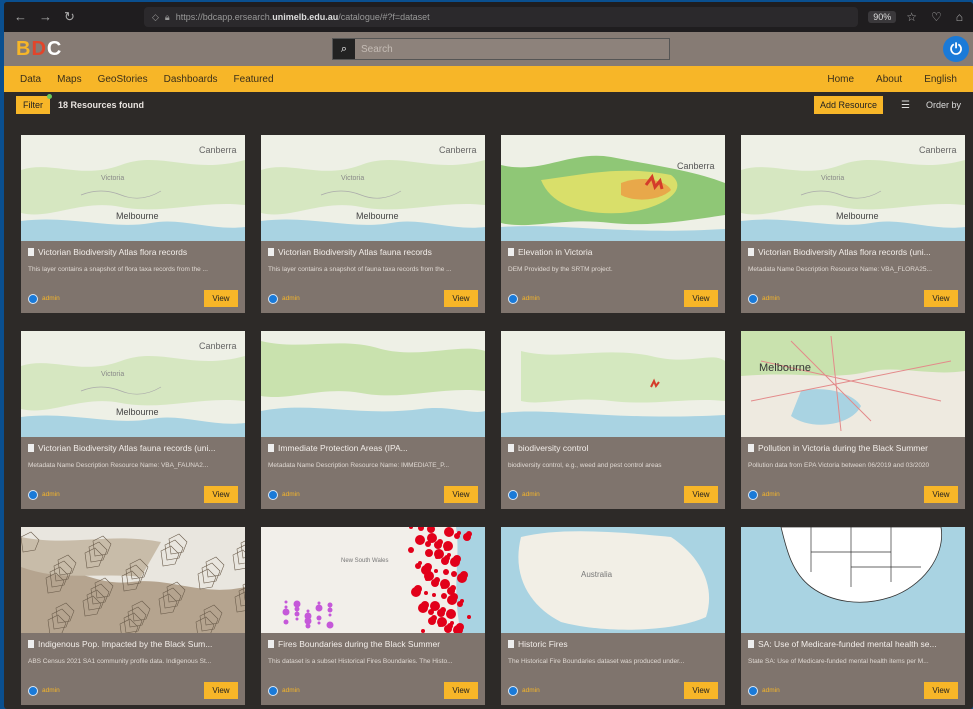 The image size is (973, 709). Describe the element at coordinates (613, 252) in the screenshot. I see `card-title: Elevation in Victoria` at that location.